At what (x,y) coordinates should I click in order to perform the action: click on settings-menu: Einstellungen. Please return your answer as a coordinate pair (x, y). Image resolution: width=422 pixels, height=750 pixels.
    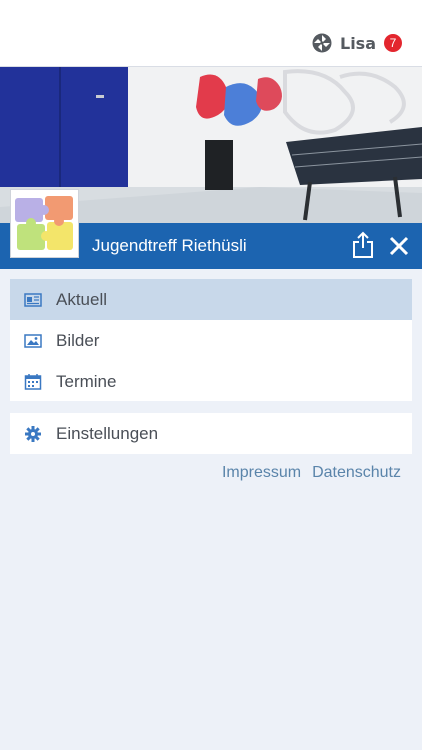
    Looking at the image, I should click on (211, 433).